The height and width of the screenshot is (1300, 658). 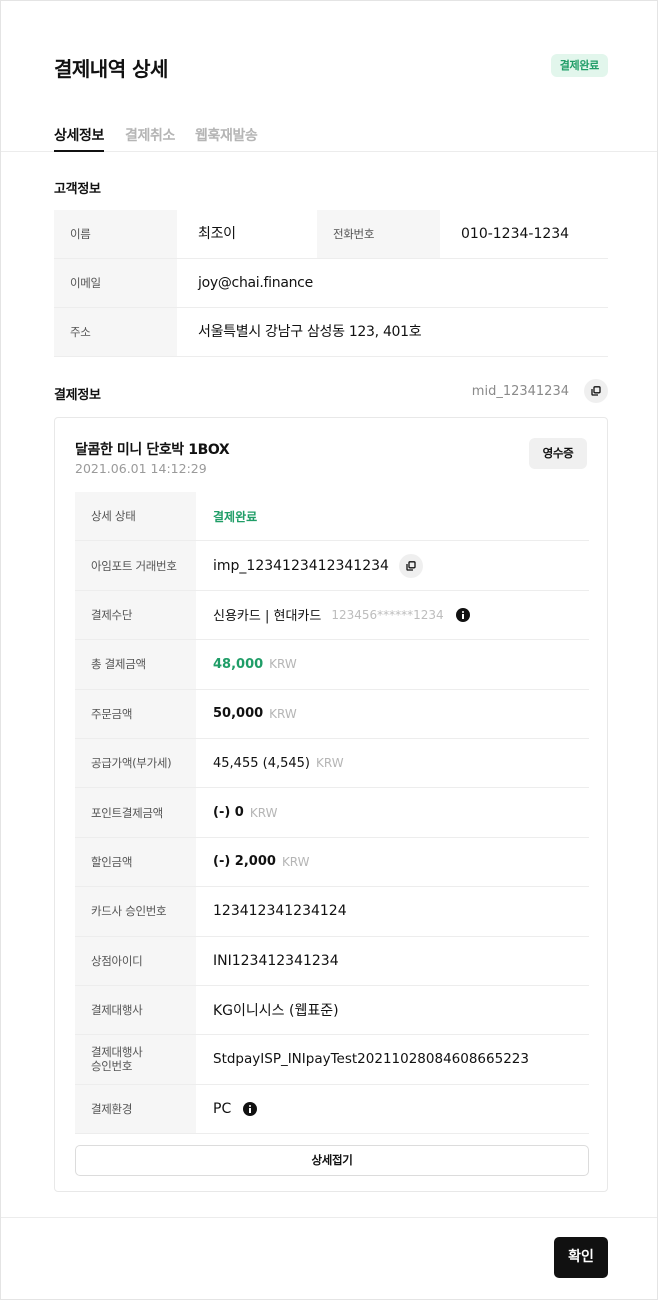 I want to click on address-label: 주소, so click(x=115, y=332).